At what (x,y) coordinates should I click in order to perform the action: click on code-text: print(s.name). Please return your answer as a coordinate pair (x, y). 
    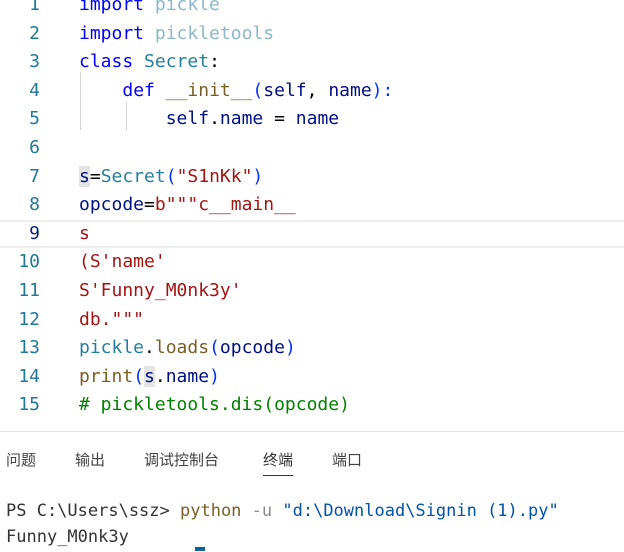
    Looking at the image, I should click on (149, 377).